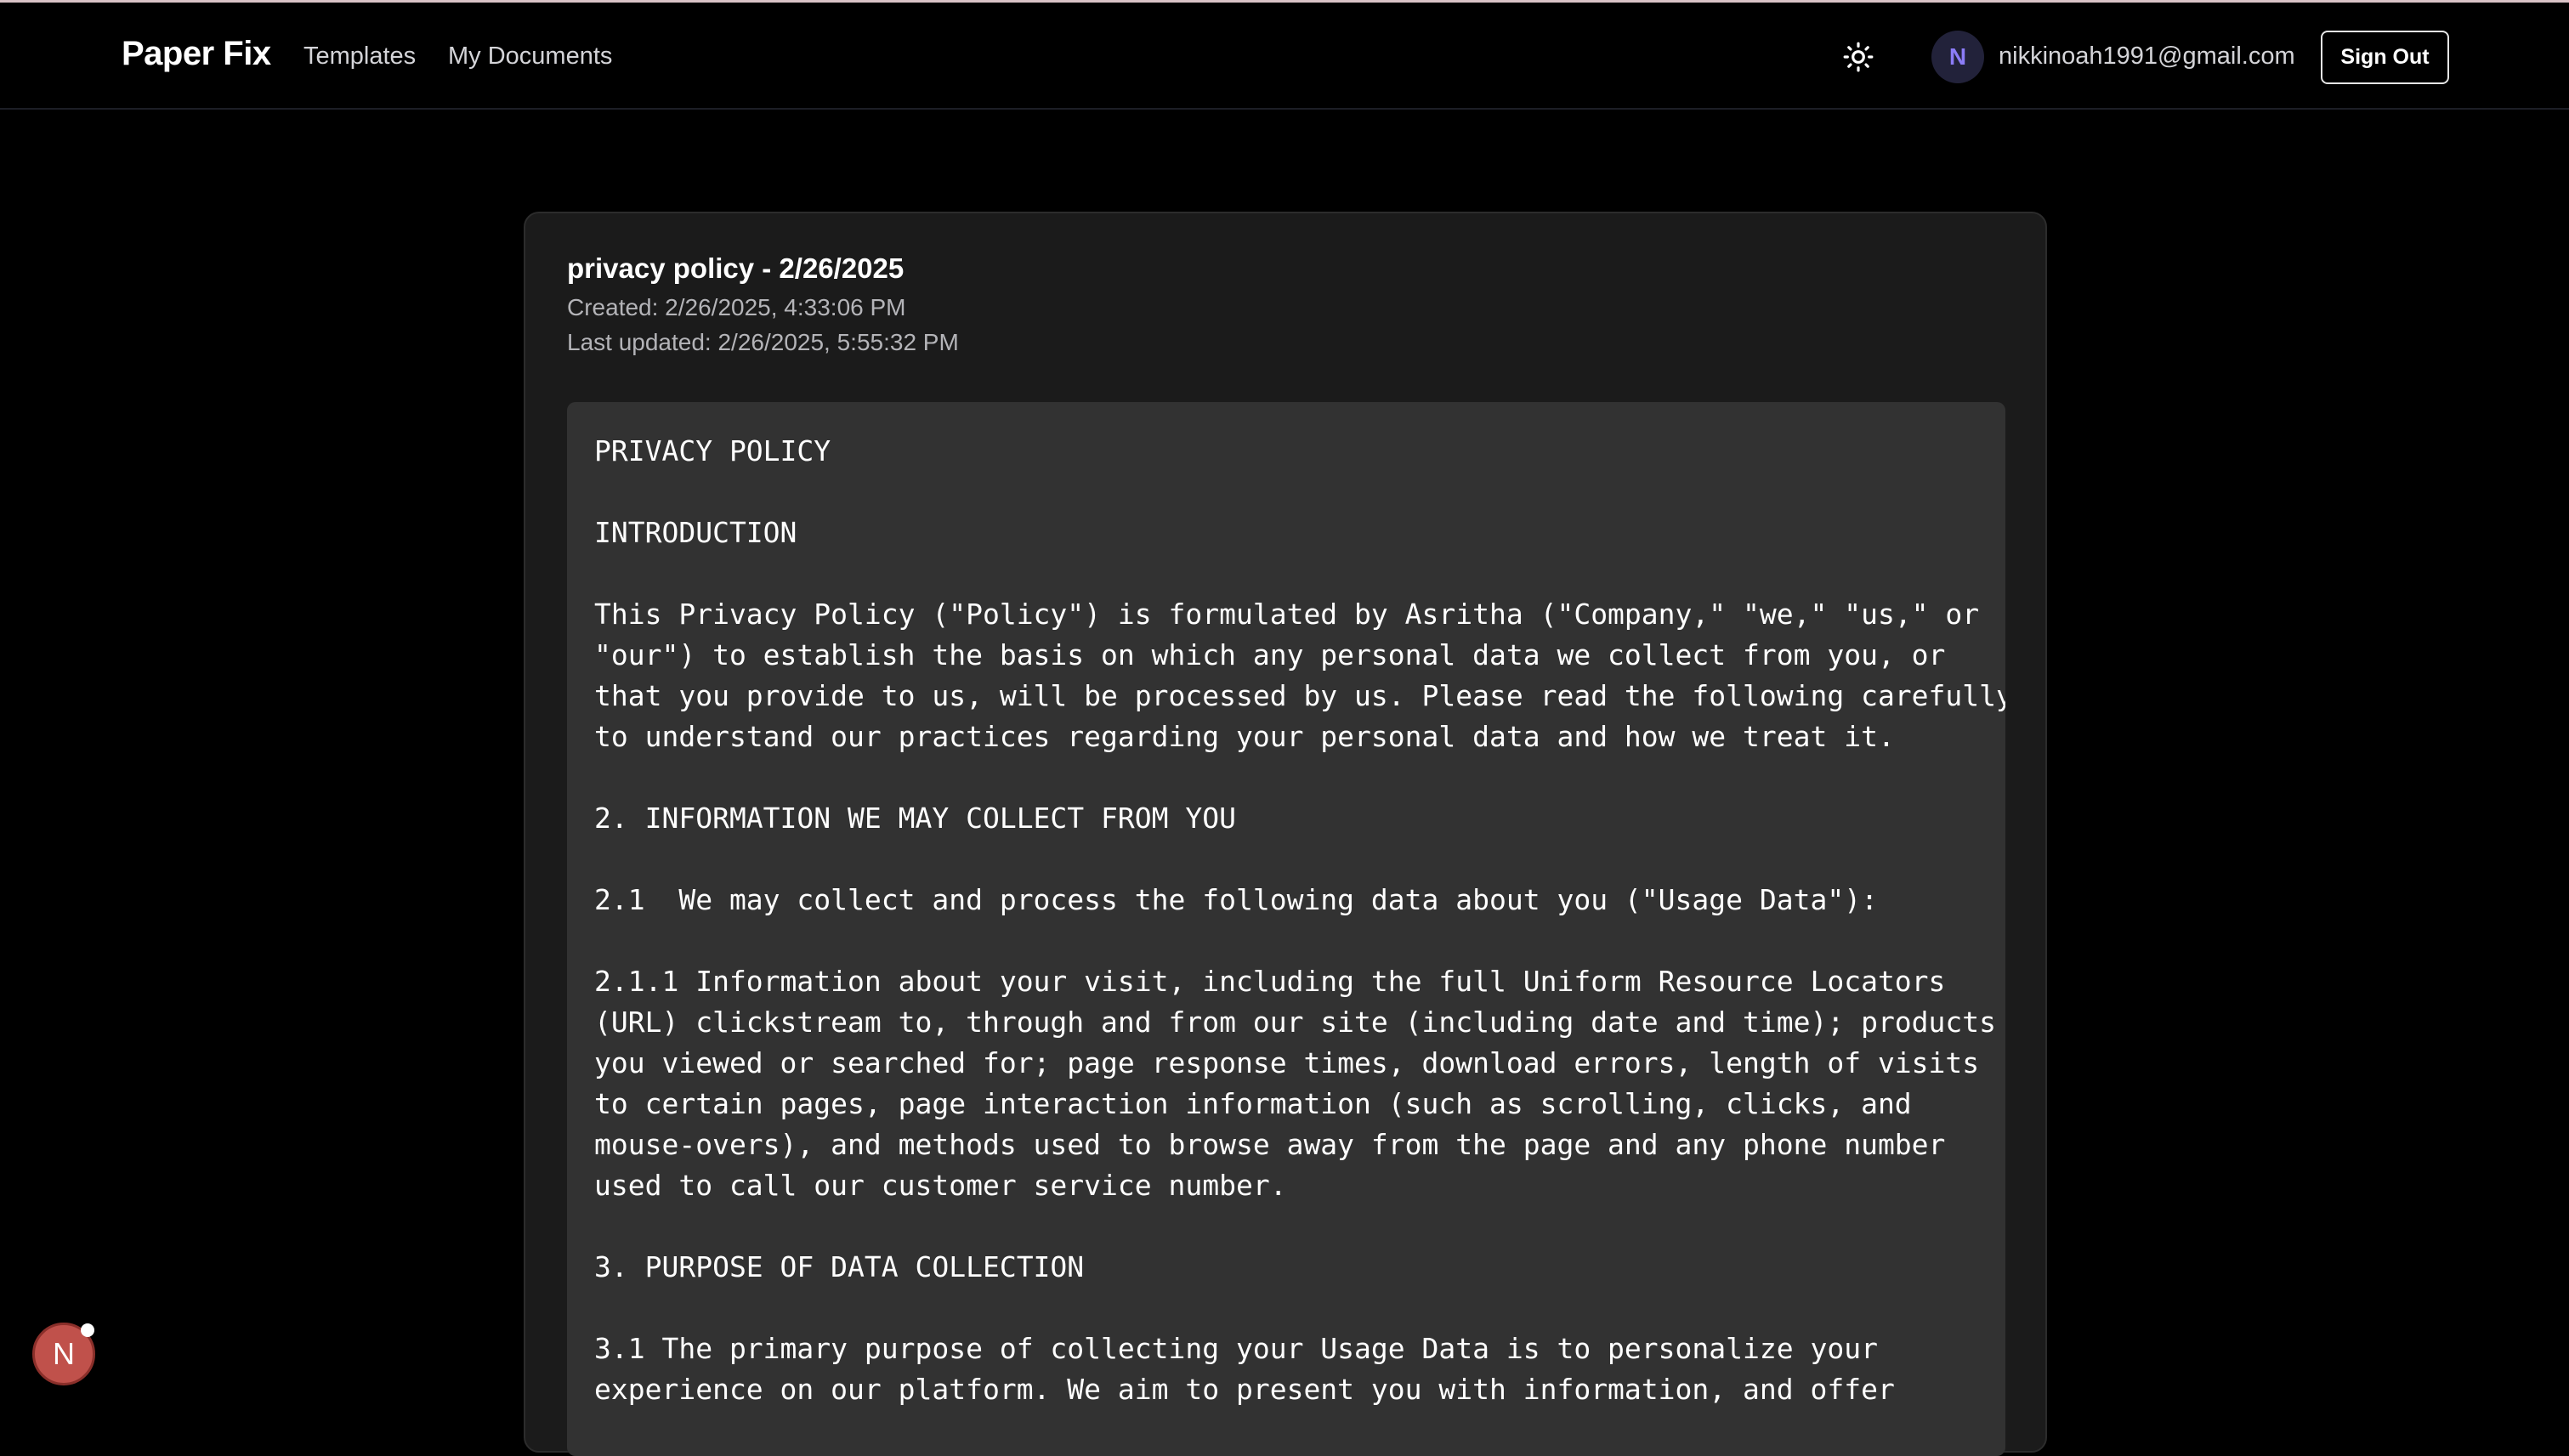 This screenshot has width=2569, height=1456. Describe the element at coordinates (88, 1330) in the screenshot. I see `notification-dot-icon` at that location.